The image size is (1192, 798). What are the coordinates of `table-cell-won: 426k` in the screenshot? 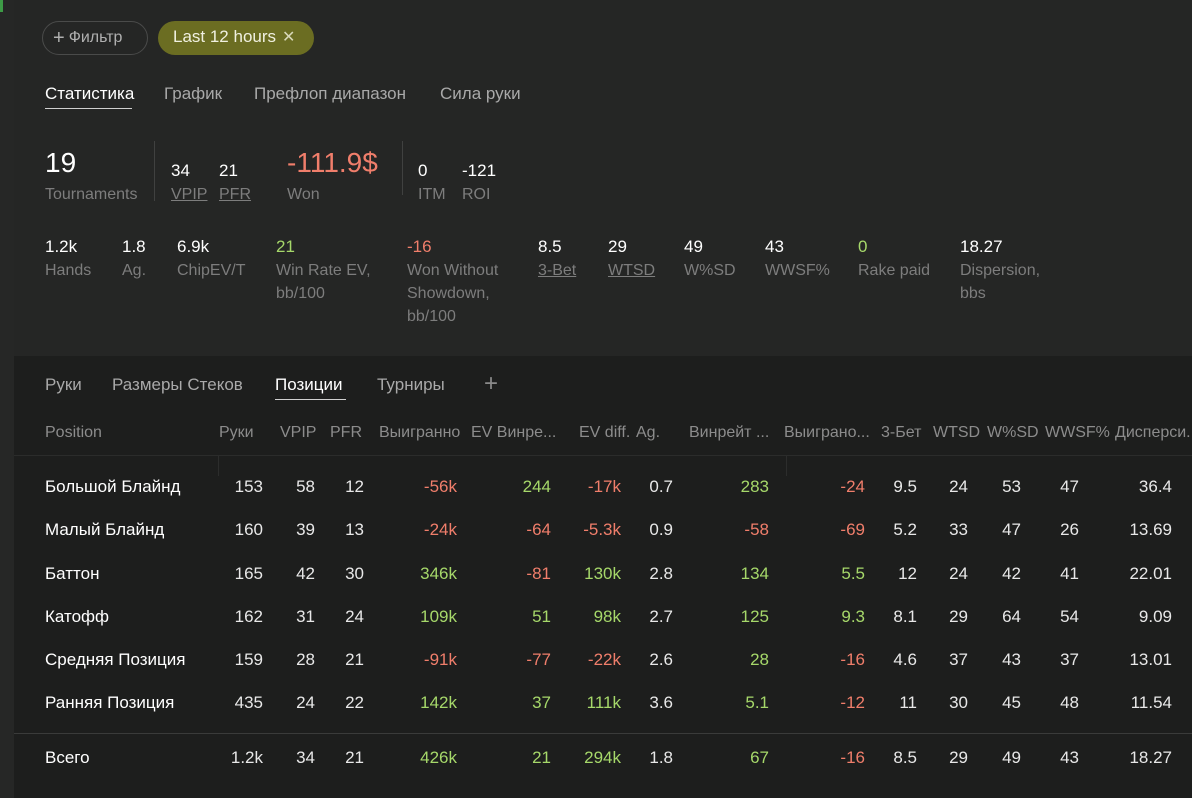 It's located at (438, 757).